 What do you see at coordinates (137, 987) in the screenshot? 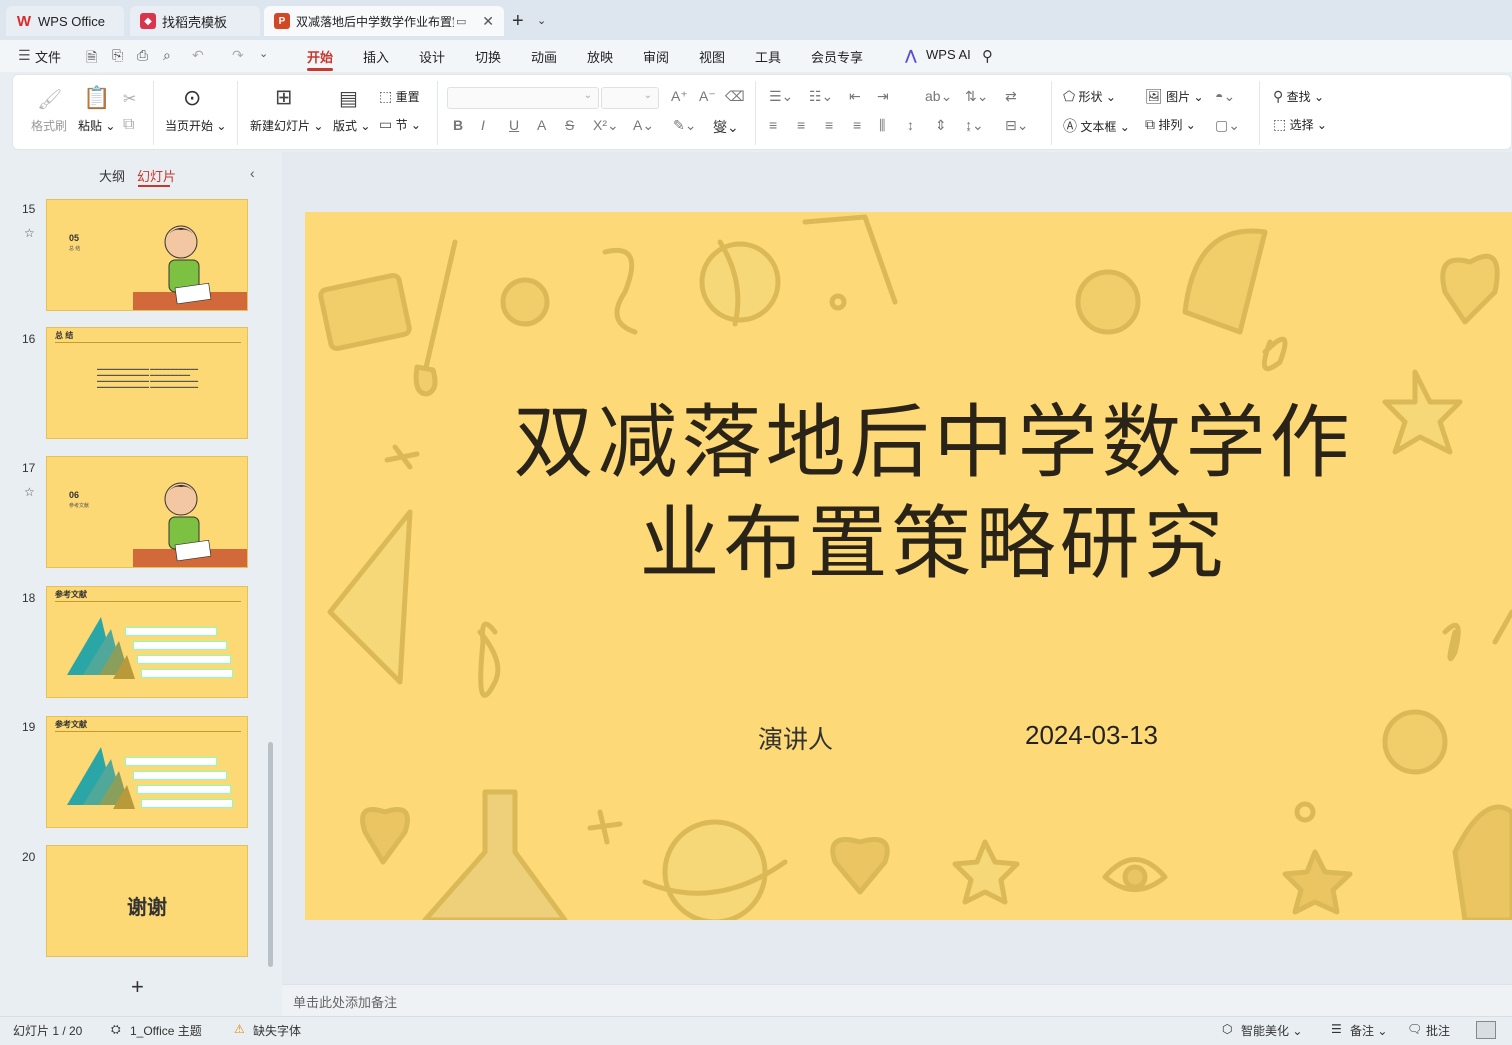
I see `add-slide-icon: +` at bounding box center [137, 987].